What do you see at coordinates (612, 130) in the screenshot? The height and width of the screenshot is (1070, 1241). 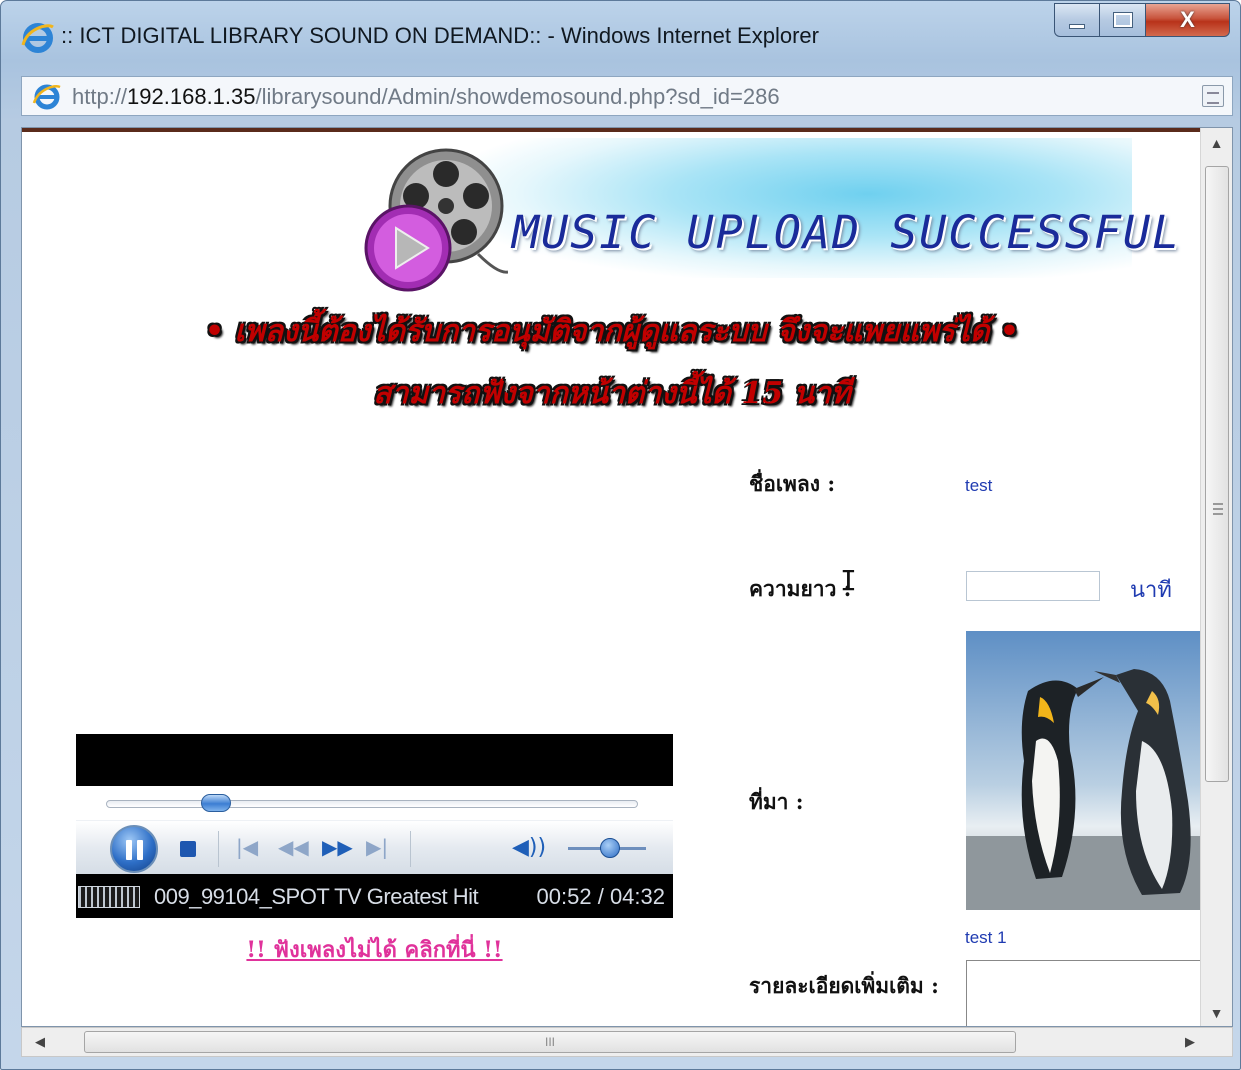 I see `top-divider` at bounding box center [612, 130].